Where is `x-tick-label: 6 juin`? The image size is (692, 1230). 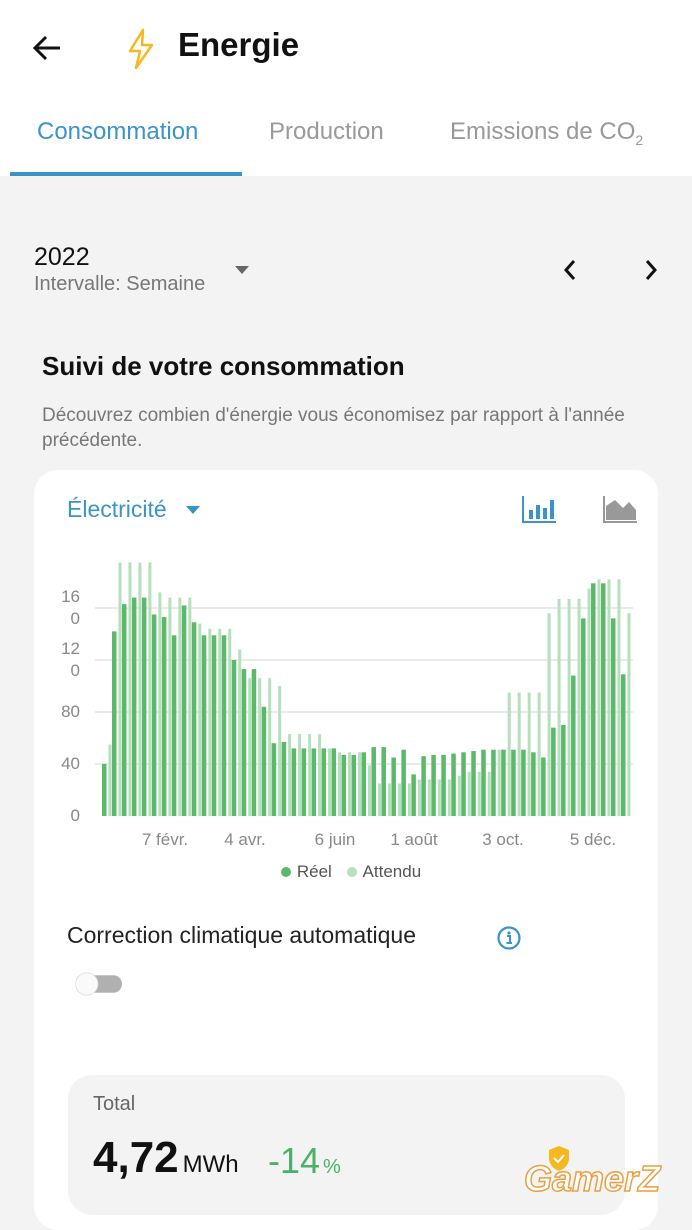
x-tick-label: 6 juin is located at coordinates (335, 839).